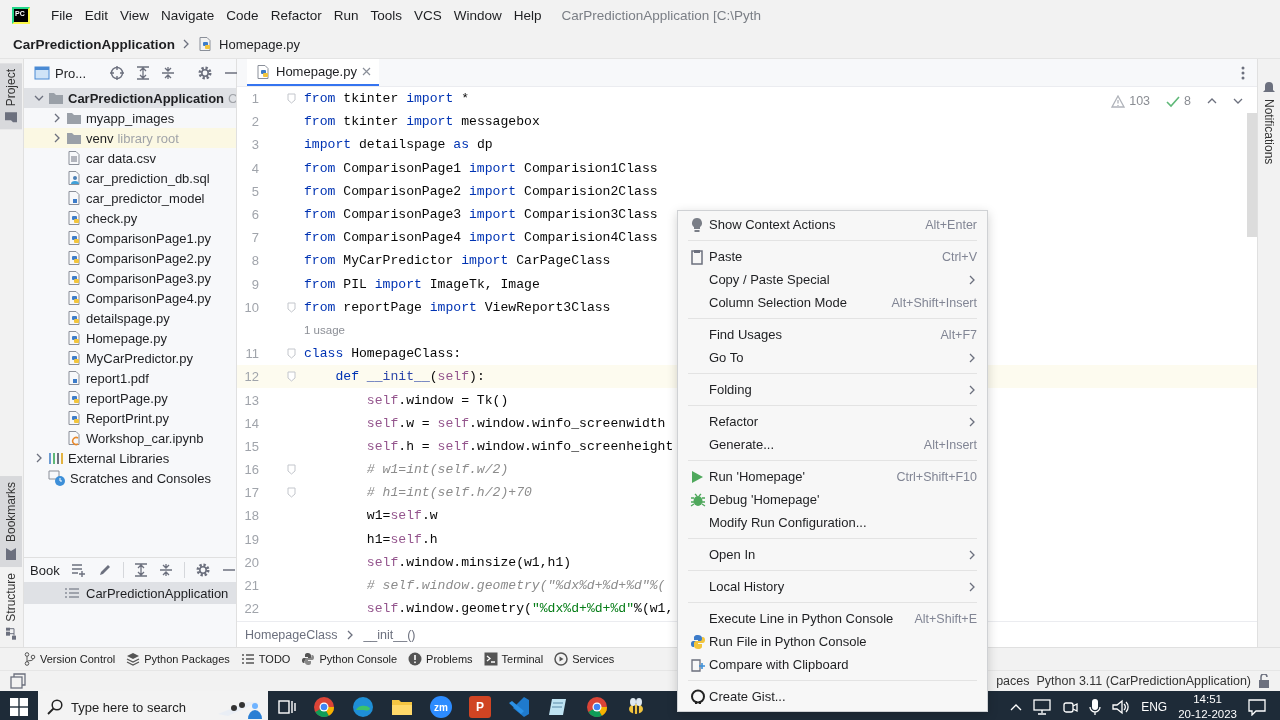 This screenshot has height=720, width=1280. I want to click on tree-item: car_predictor_model, so click(130, 198).